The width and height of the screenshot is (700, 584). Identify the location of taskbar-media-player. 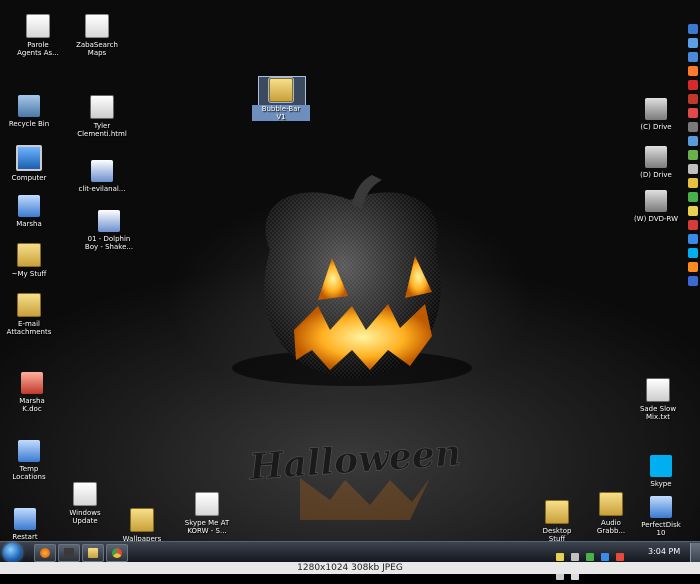
(69, 553).